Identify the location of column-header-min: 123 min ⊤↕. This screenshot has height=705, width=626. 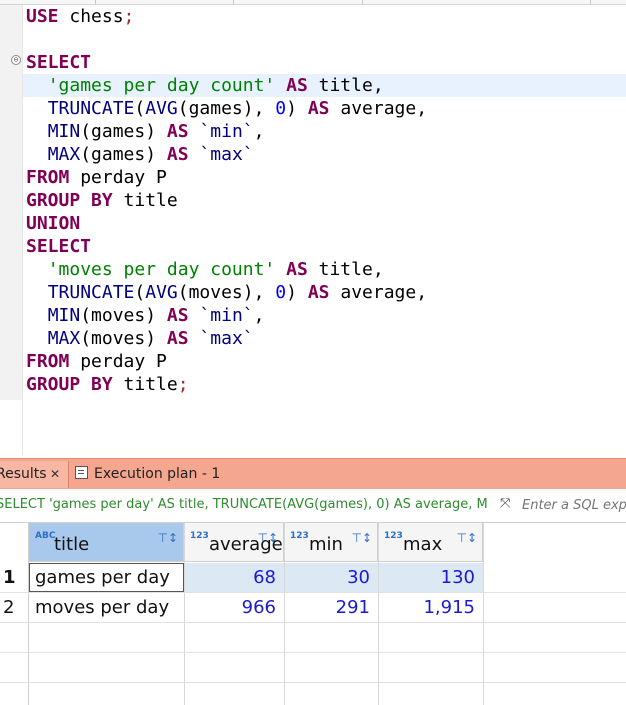
(331, 542).